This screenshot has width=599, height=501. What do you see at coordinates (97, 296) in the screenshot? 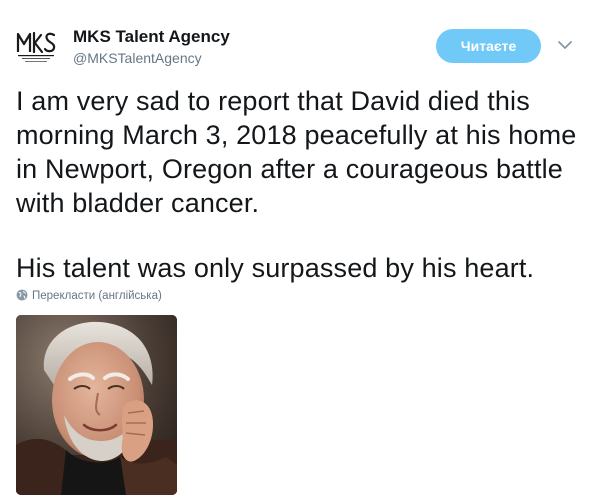
I see `translate-label: Перекласти (англійська)` at bounding box center [97, 296].